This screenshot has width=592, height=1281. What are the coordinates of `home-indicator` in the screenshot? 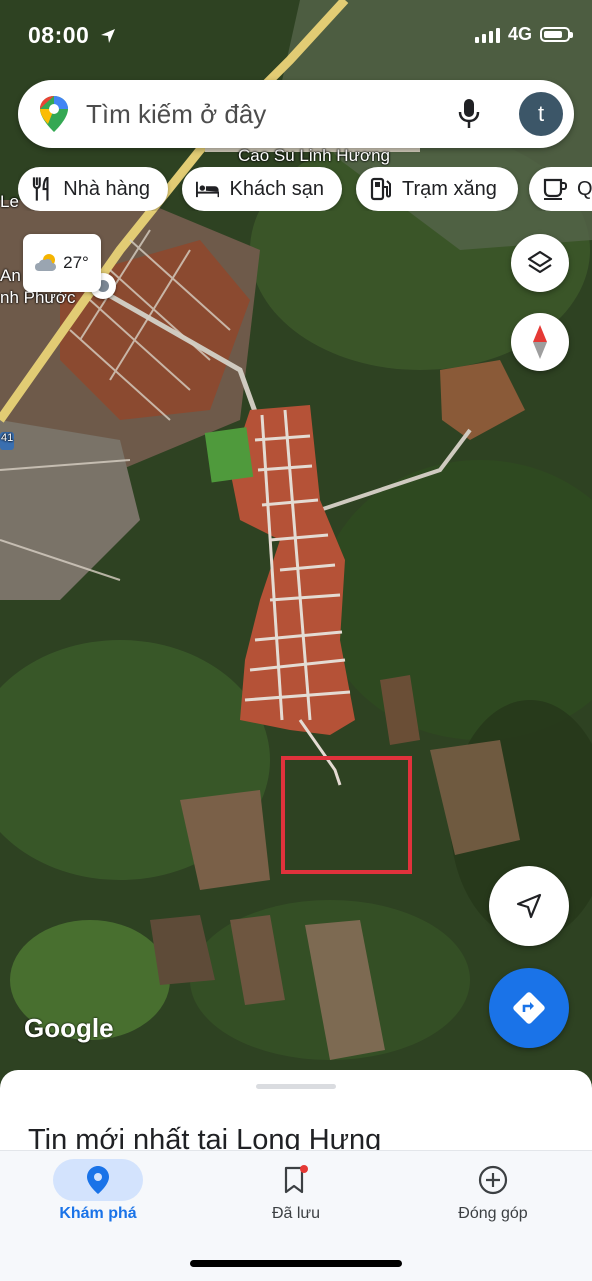 It's located at (296, 1263).